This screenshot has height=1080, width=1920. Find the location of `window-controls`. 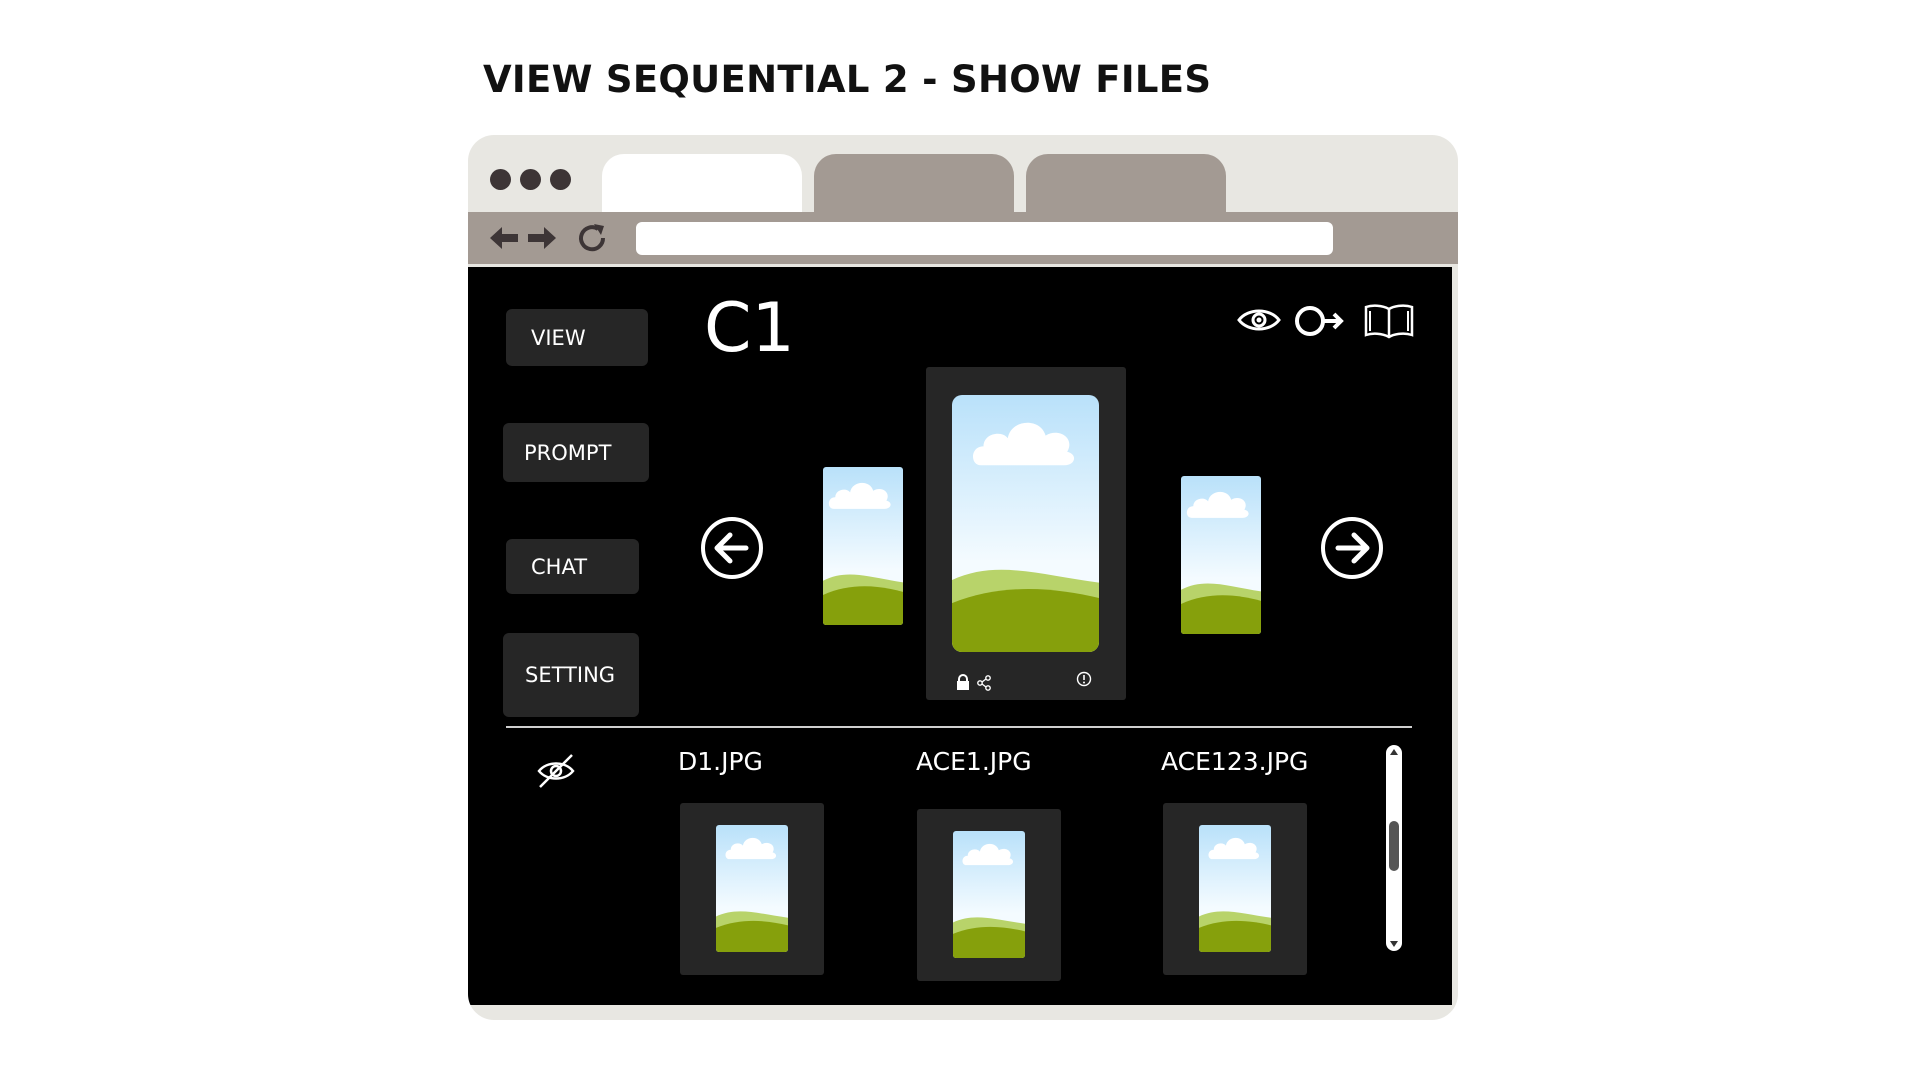

window-controls is located at coordinates (530, 179).